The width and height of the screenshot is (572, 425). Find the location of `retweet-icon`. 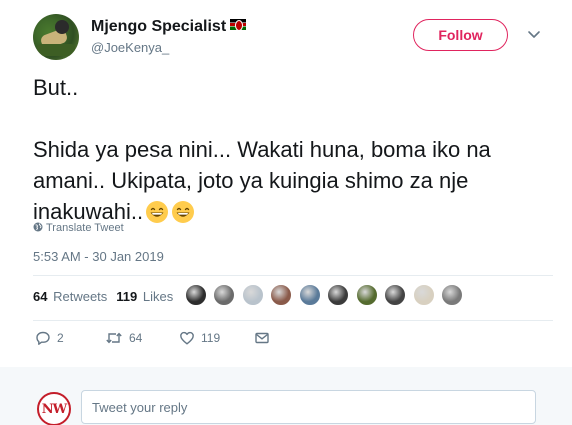

retweet-icon is located at coordinates (114, 338).